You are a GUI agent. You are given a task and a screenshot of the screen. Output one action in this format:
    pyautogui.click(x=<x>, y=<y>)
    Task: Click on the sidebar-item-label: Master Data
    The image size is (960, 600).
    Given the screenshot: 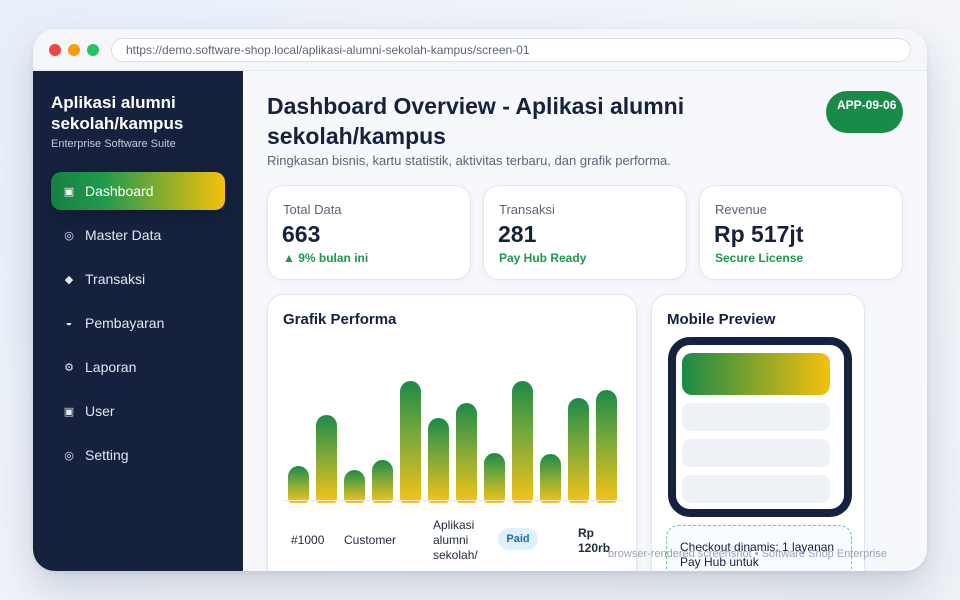 What is the action you would take?
    pyautogui.click(x=123, y=235)
    